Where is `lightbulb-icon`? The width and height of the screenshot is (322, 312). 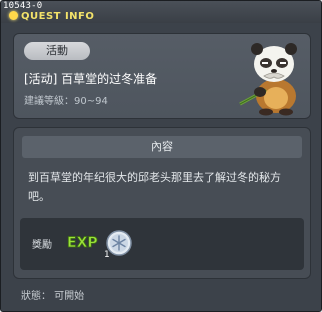 lightbulb-icon is located at coordinates (13, 15).